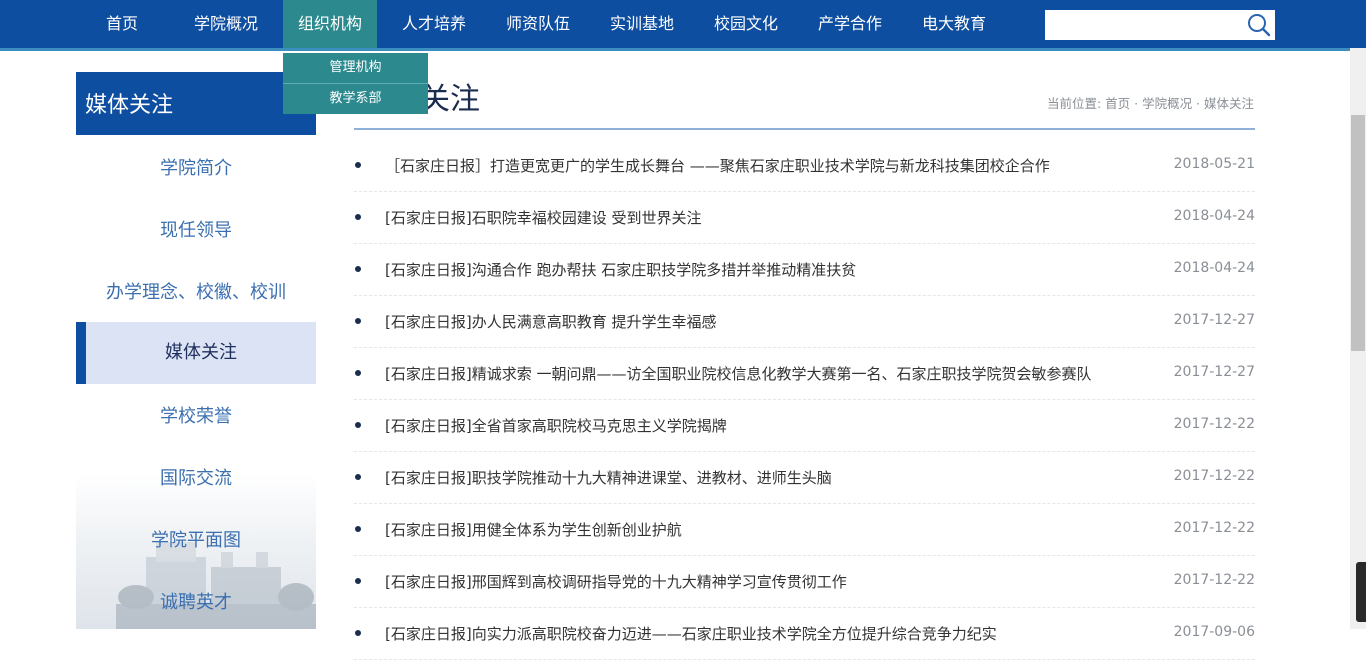 The image size is (1366, 660). I want to click on search-icon, so click(1259, 25).